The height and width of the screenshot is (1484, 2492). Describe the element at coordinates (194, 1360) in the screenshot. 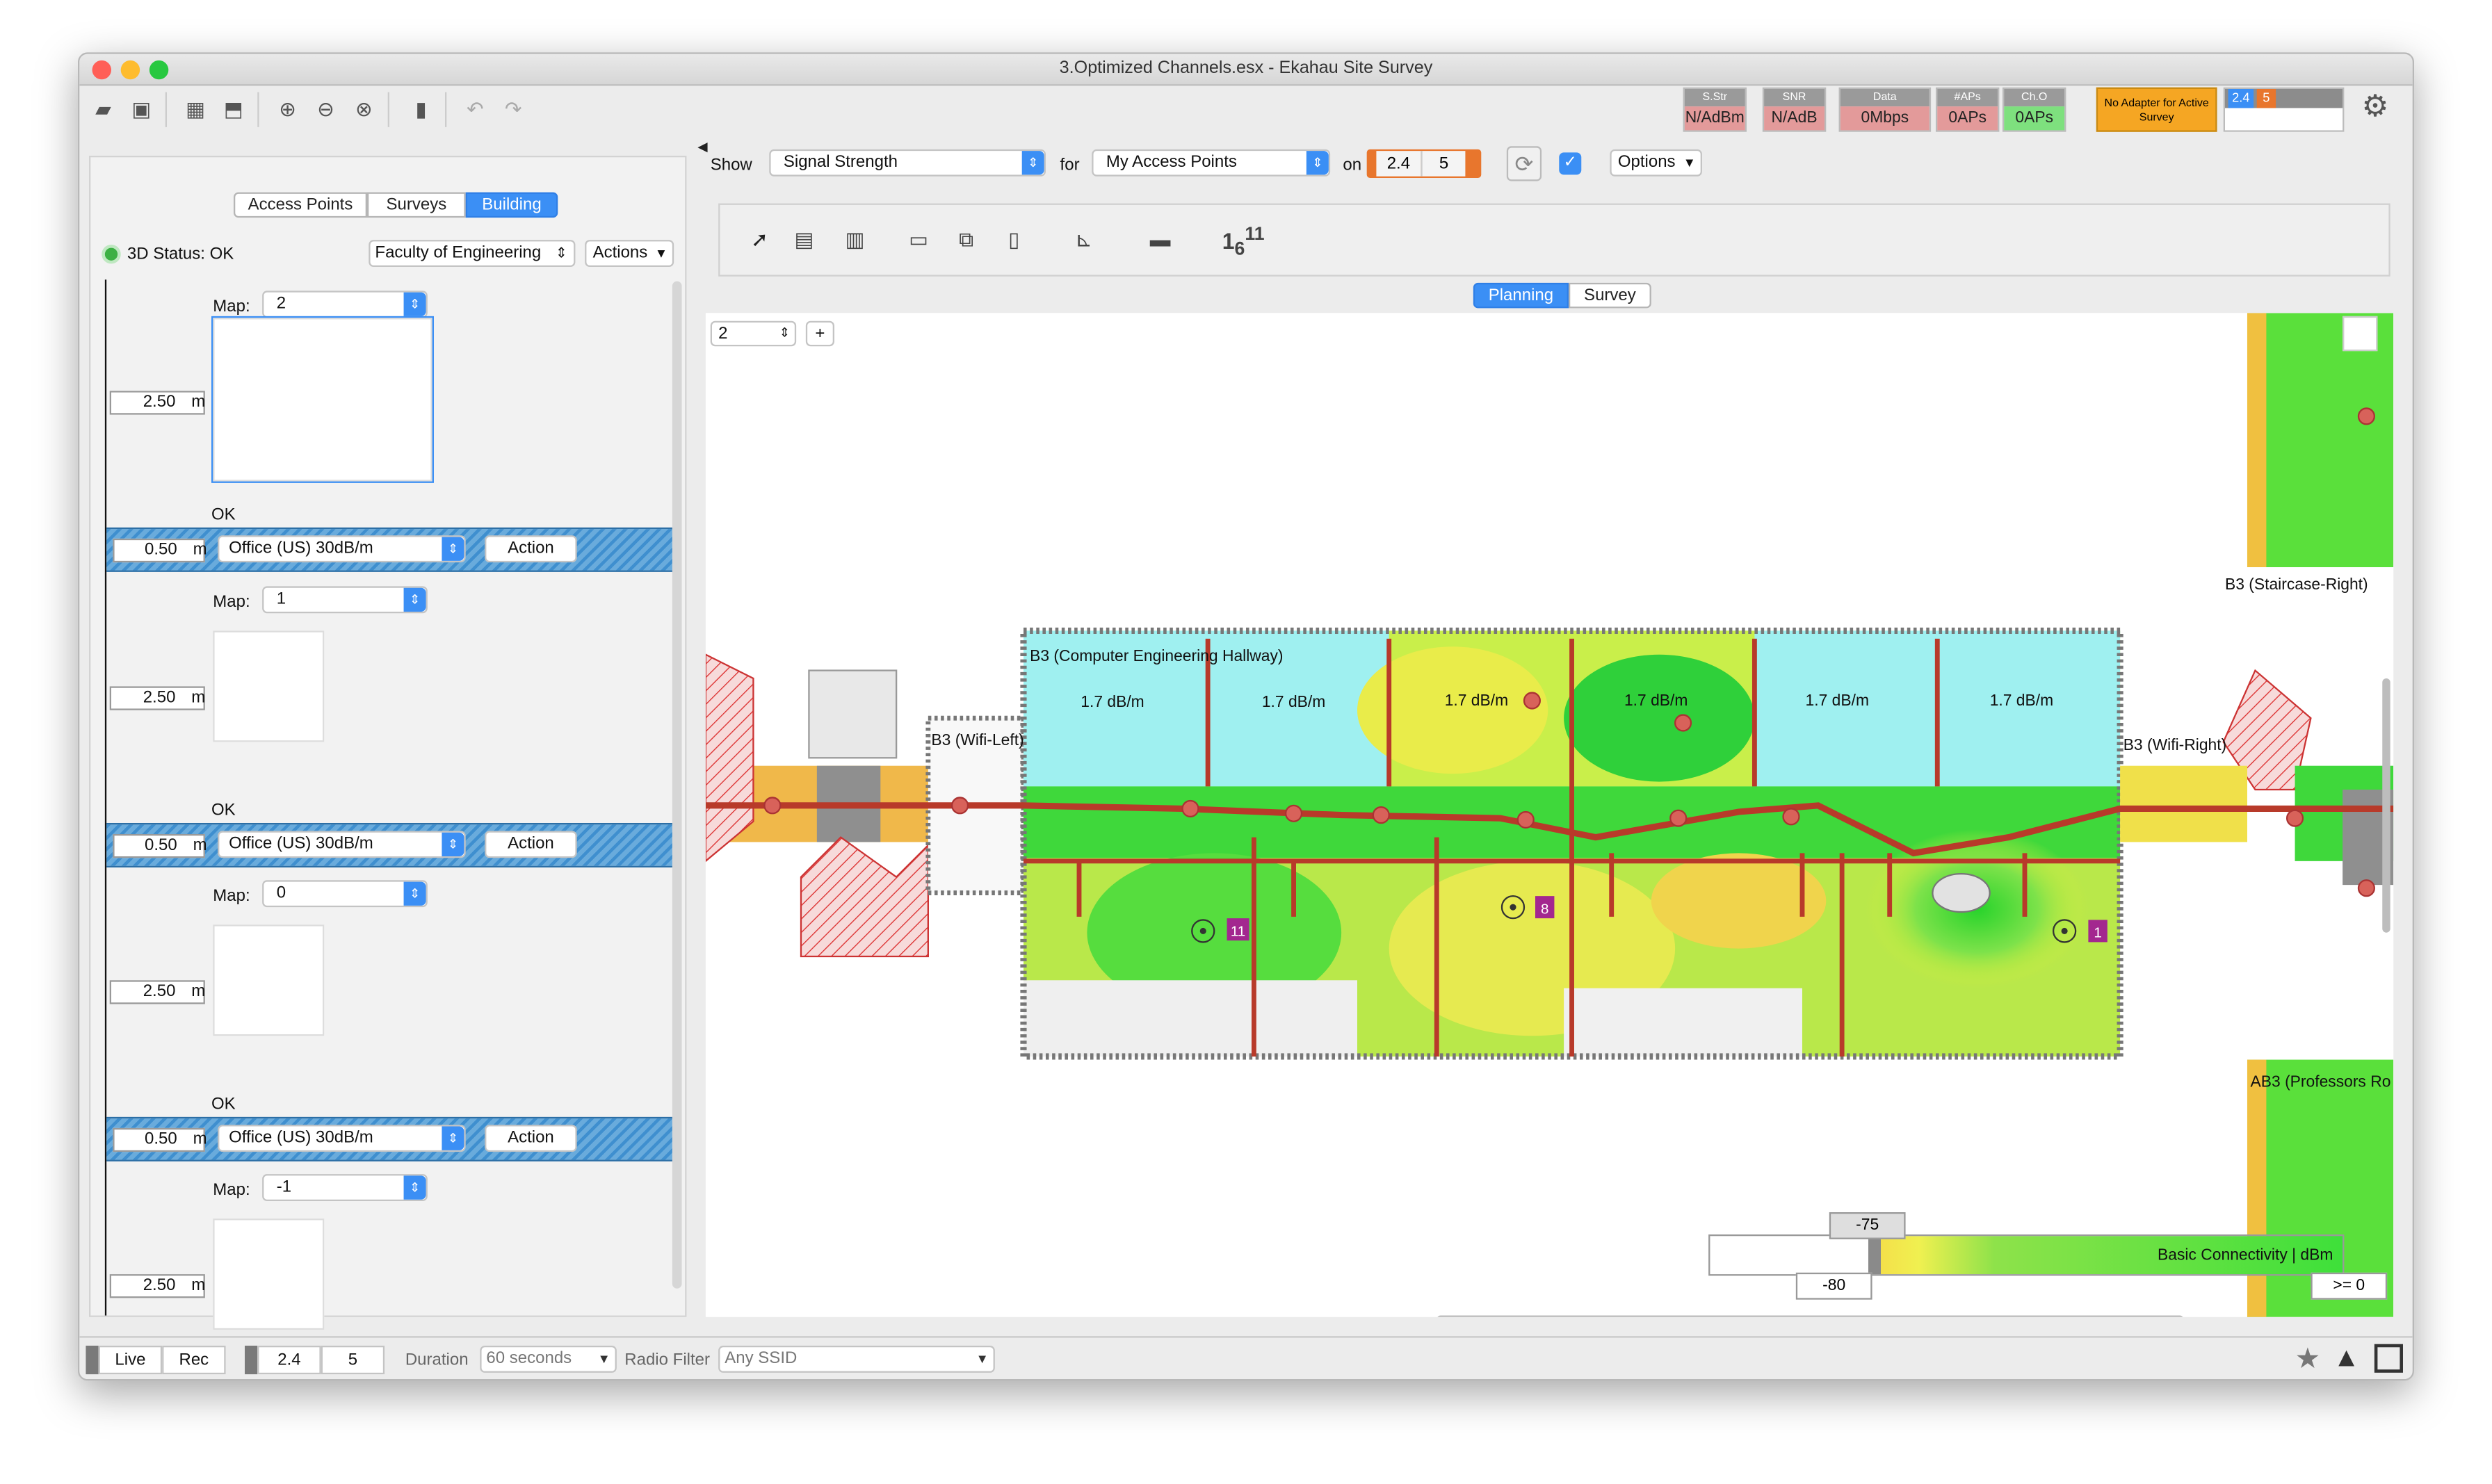

I see `rec-button: Rec` at that location.